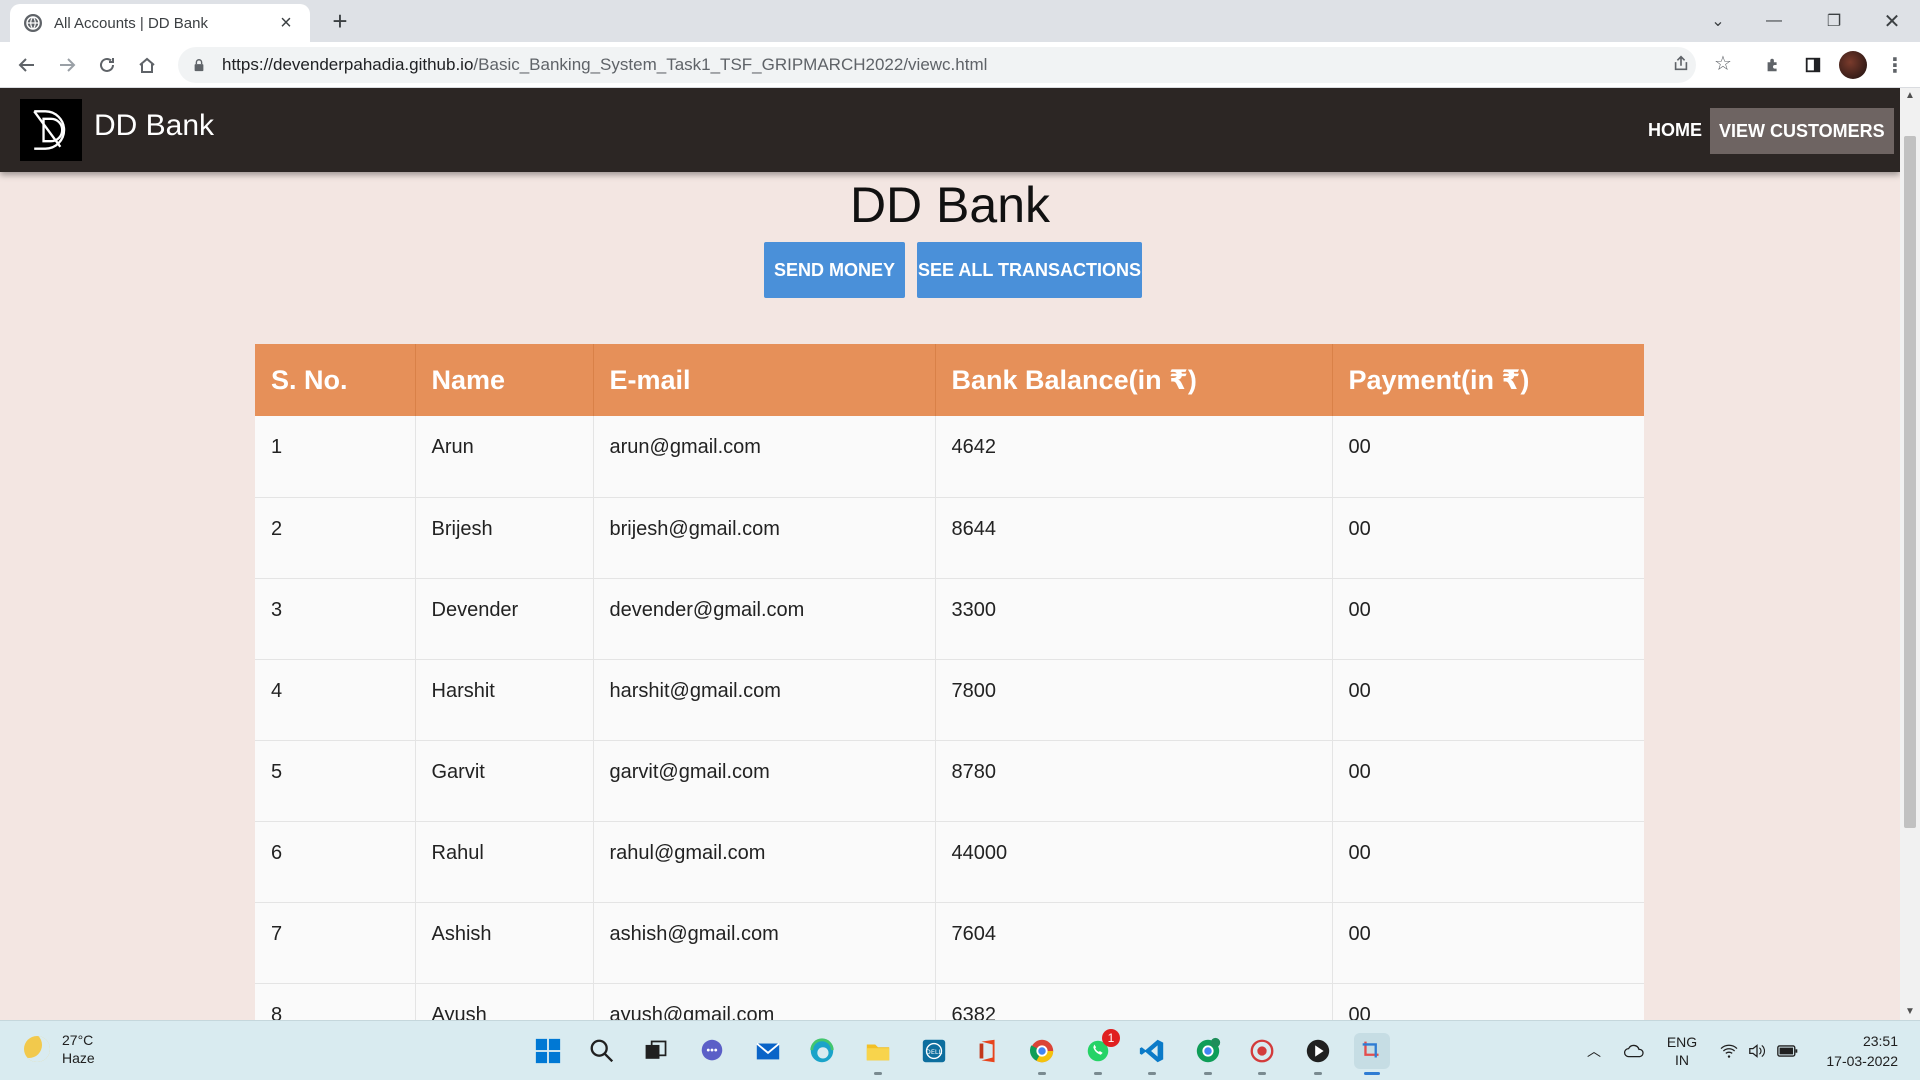 Image resolution: width=1920 pixels, height=1080 pixels. I want to click on table-row: 3 Devender devender@gmail.com 3300 00, so click(949, 619).